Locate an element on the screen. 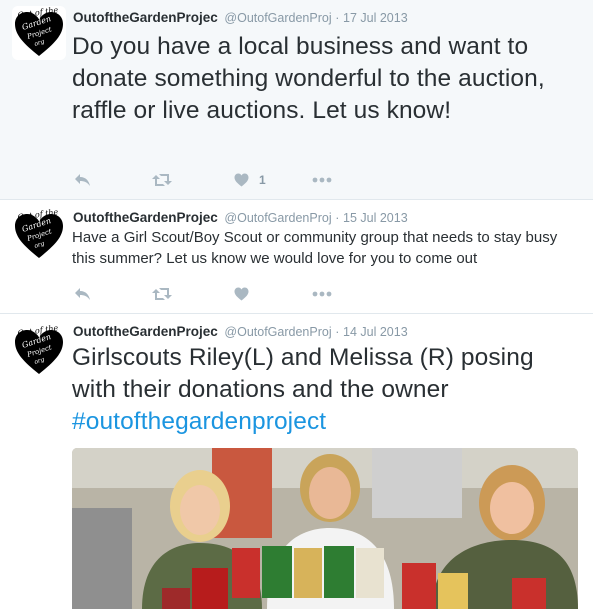 This screenshot has height=609, width=593. like-button: 1 is located at coordinates (250, 180).